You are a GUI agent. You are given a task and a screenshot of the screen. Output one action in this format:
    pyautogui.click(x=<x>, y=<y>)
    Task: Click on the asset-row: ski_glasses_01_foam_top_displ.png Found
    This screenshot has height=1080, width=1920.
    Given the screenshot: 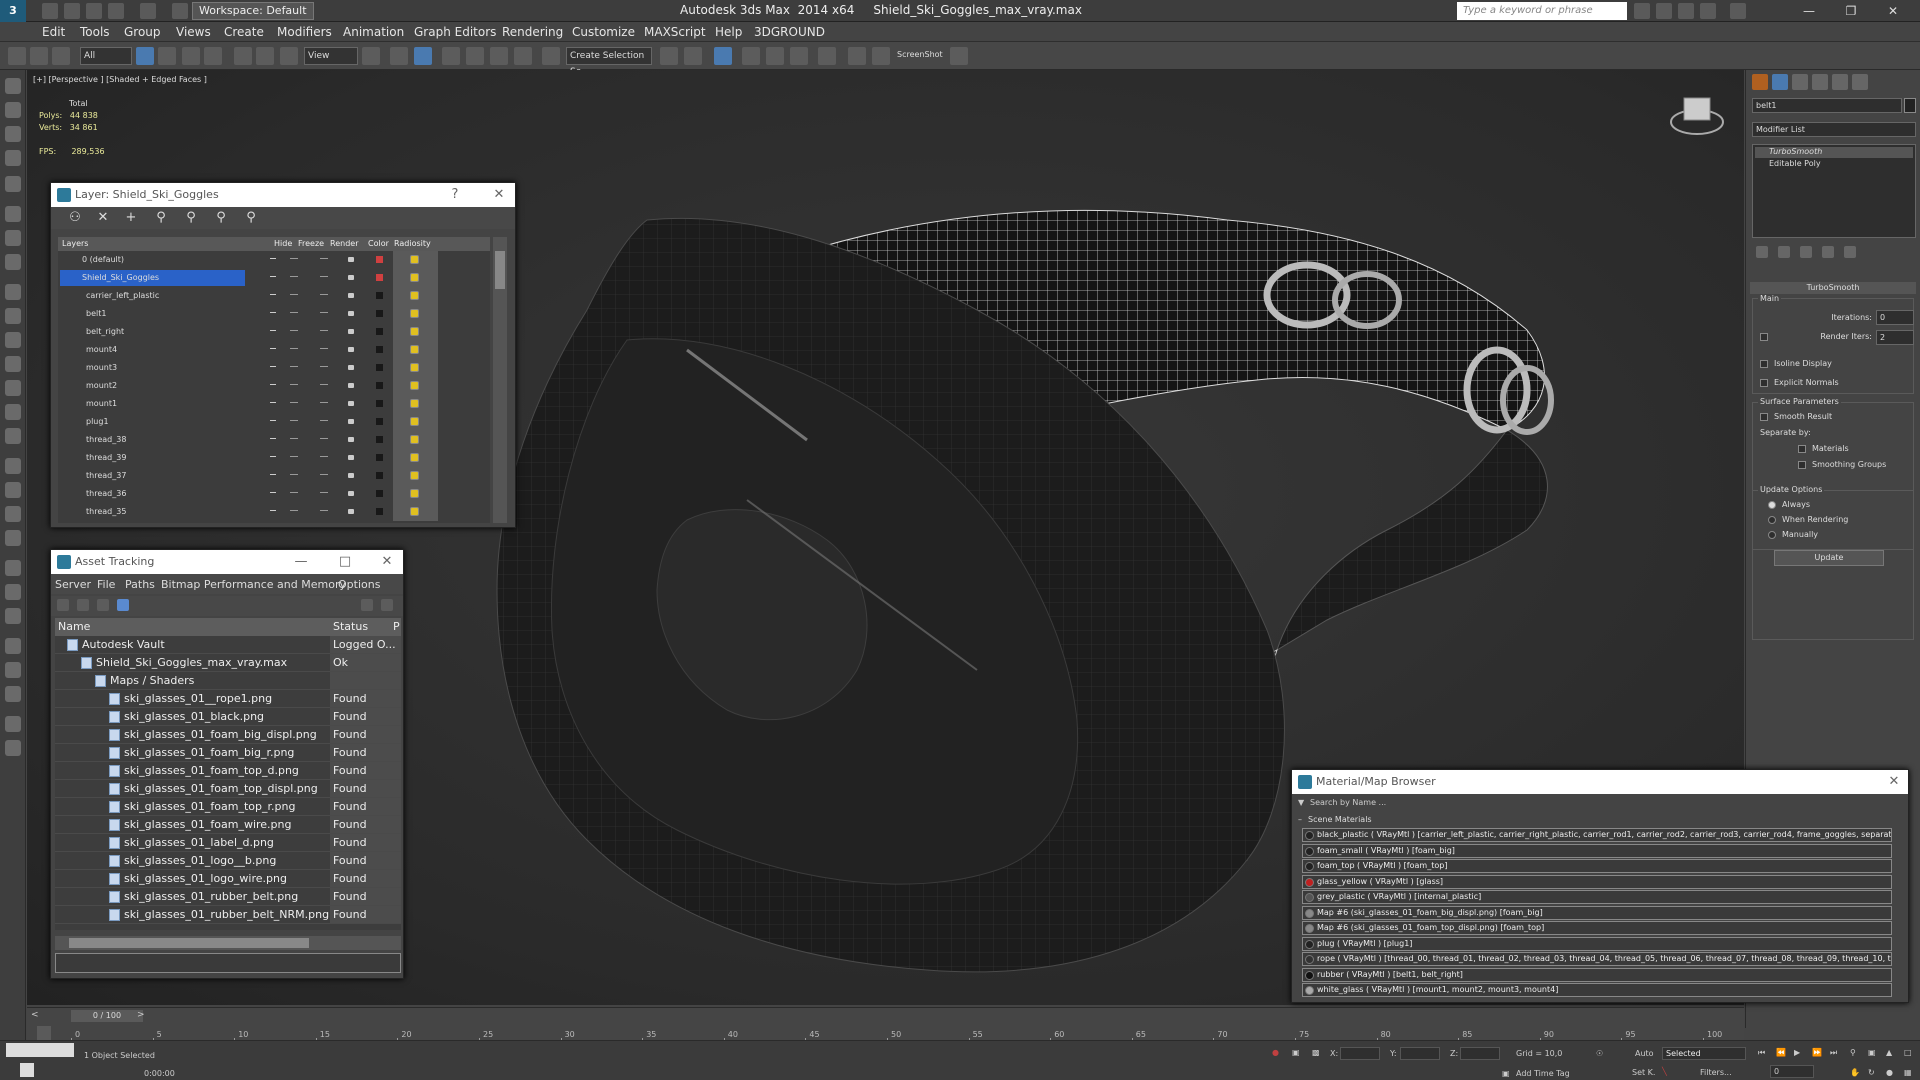 What is the action you would take?
    pyautogui.click(x=228, y=789)
    